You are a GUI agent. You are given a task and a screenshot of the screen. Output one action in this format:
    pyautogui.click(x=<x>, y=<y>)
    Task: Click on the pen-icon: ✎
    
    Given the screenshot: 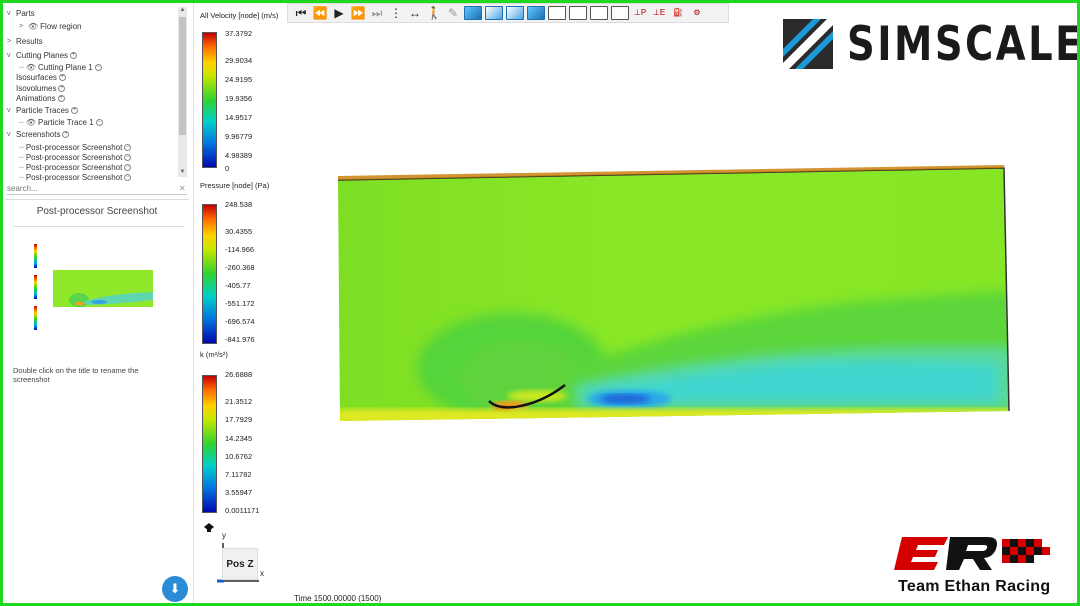 What is the action you would take?
    pyautogui.click(x=453, y=13)
    